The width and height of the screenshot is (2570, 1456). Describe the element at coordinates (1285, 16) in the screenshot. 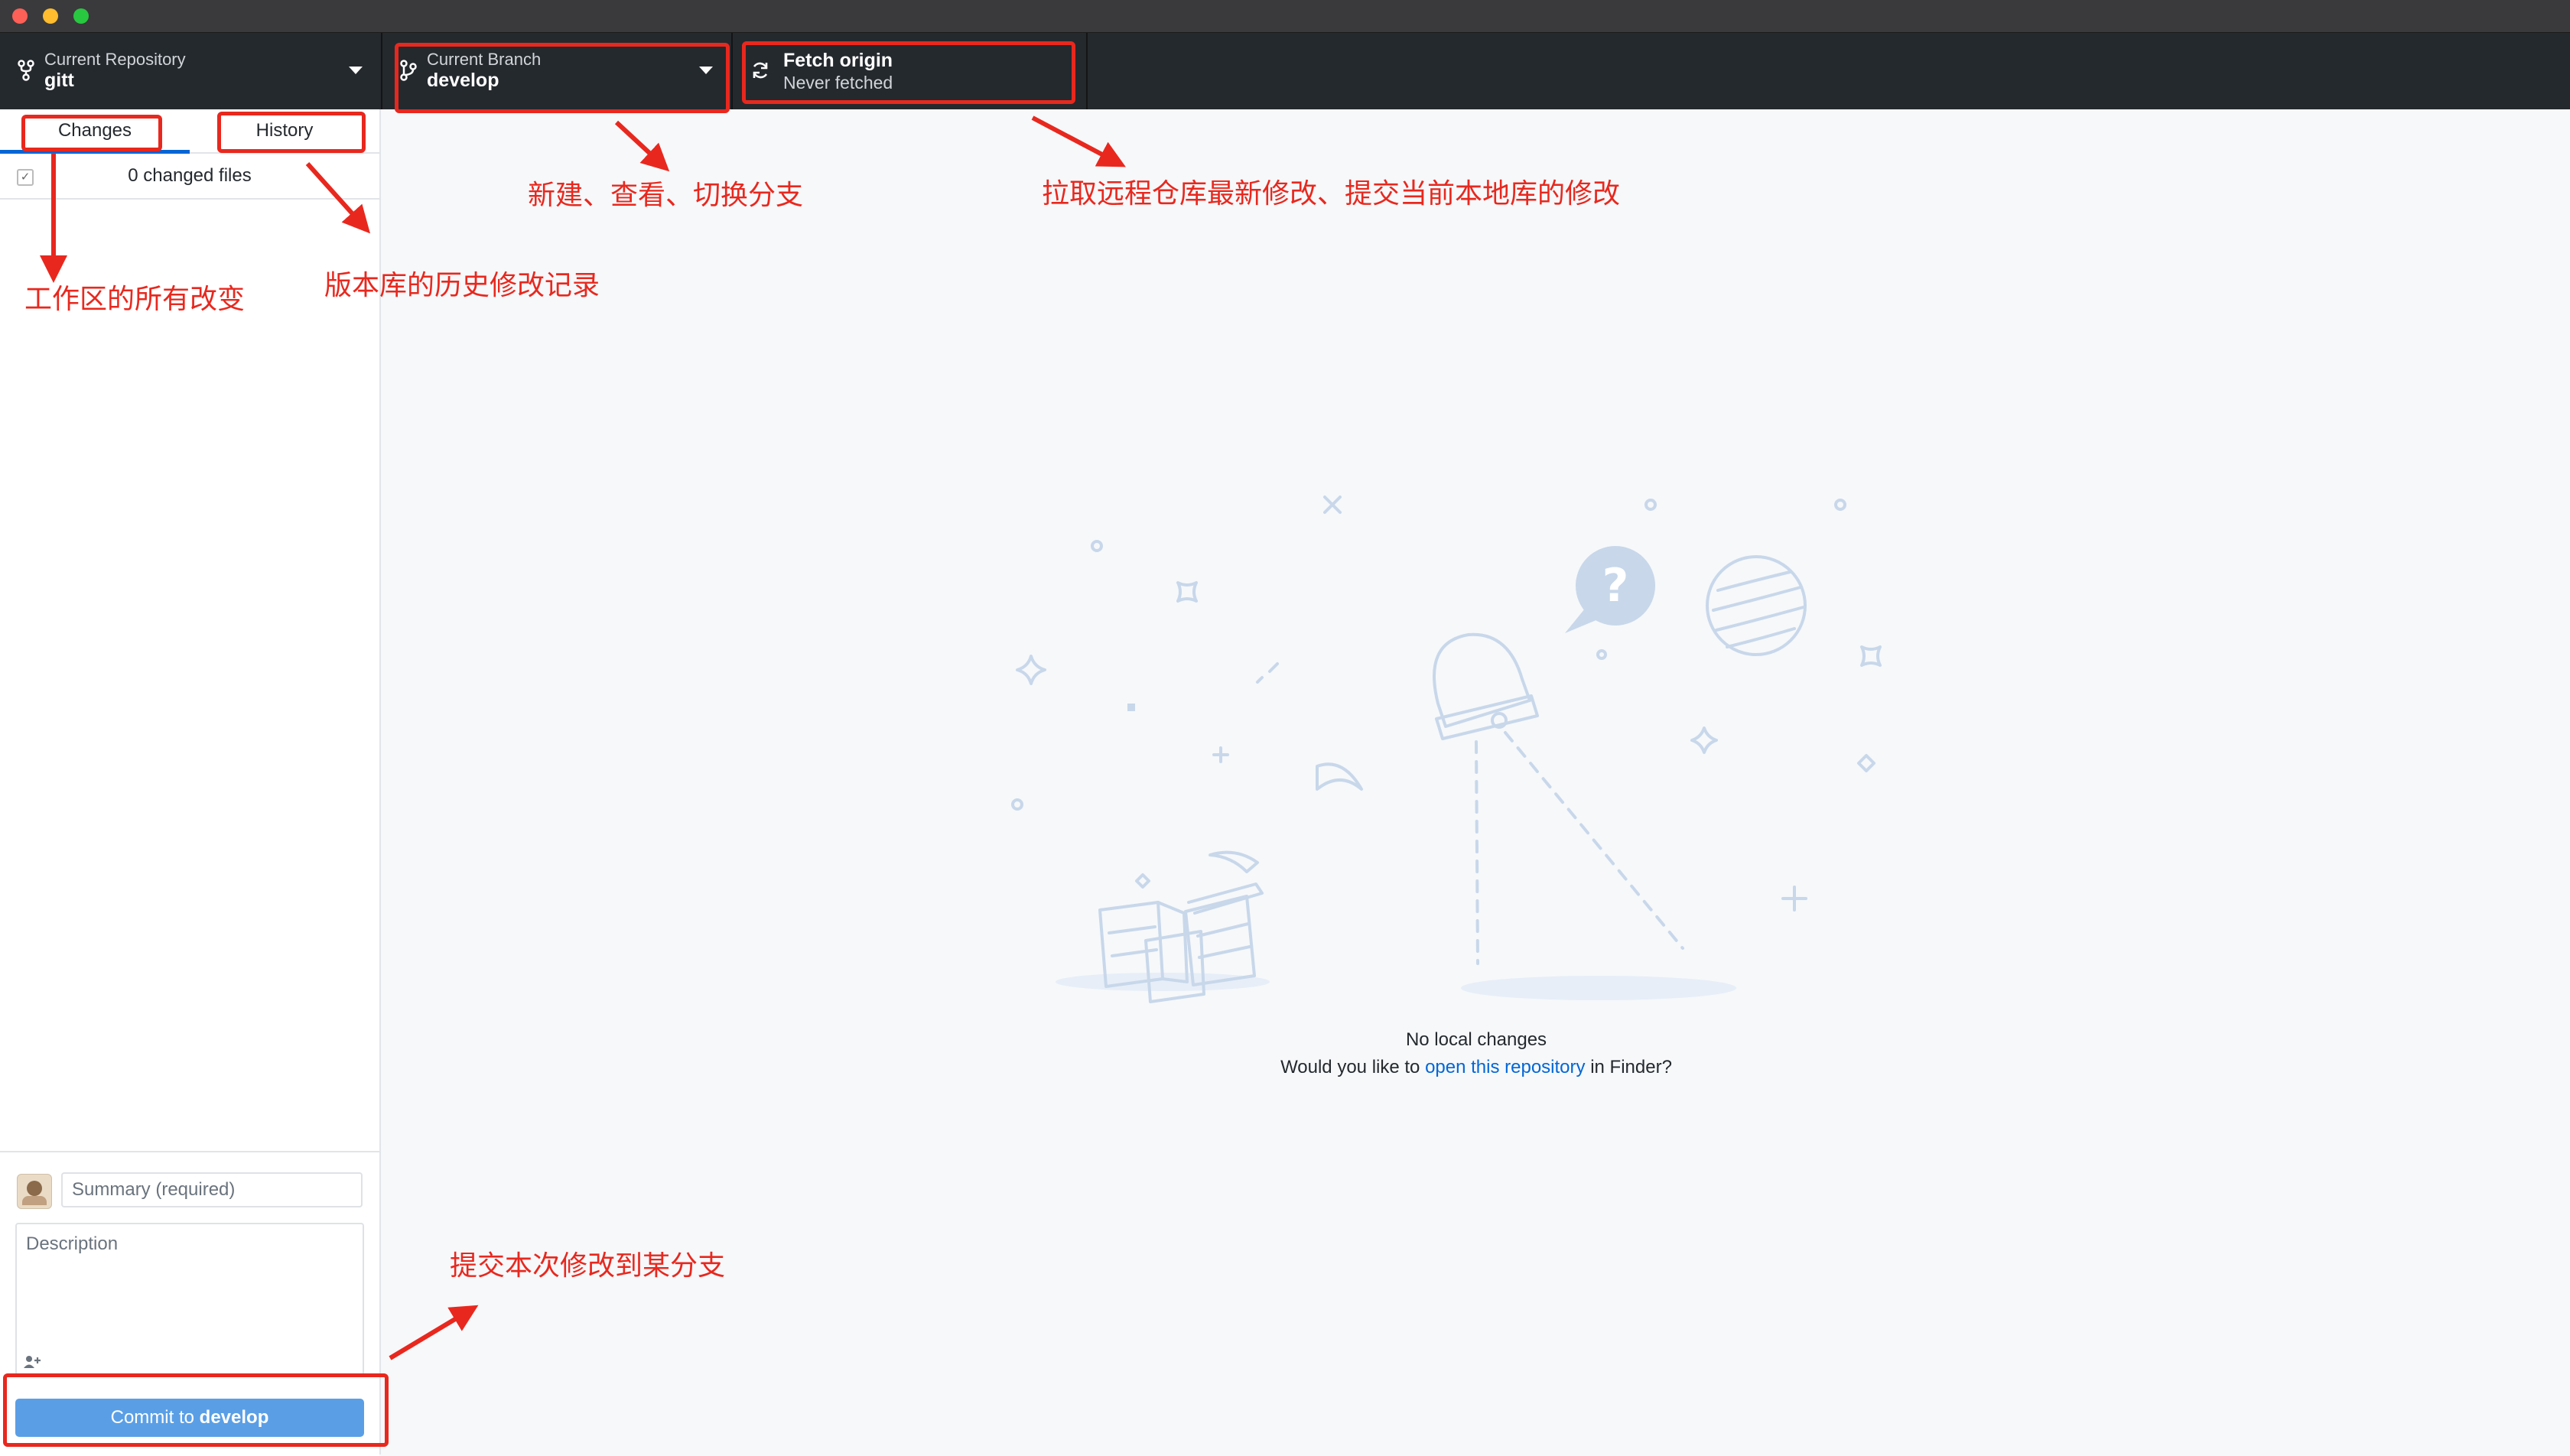

I see `window-titlebar` at that location.